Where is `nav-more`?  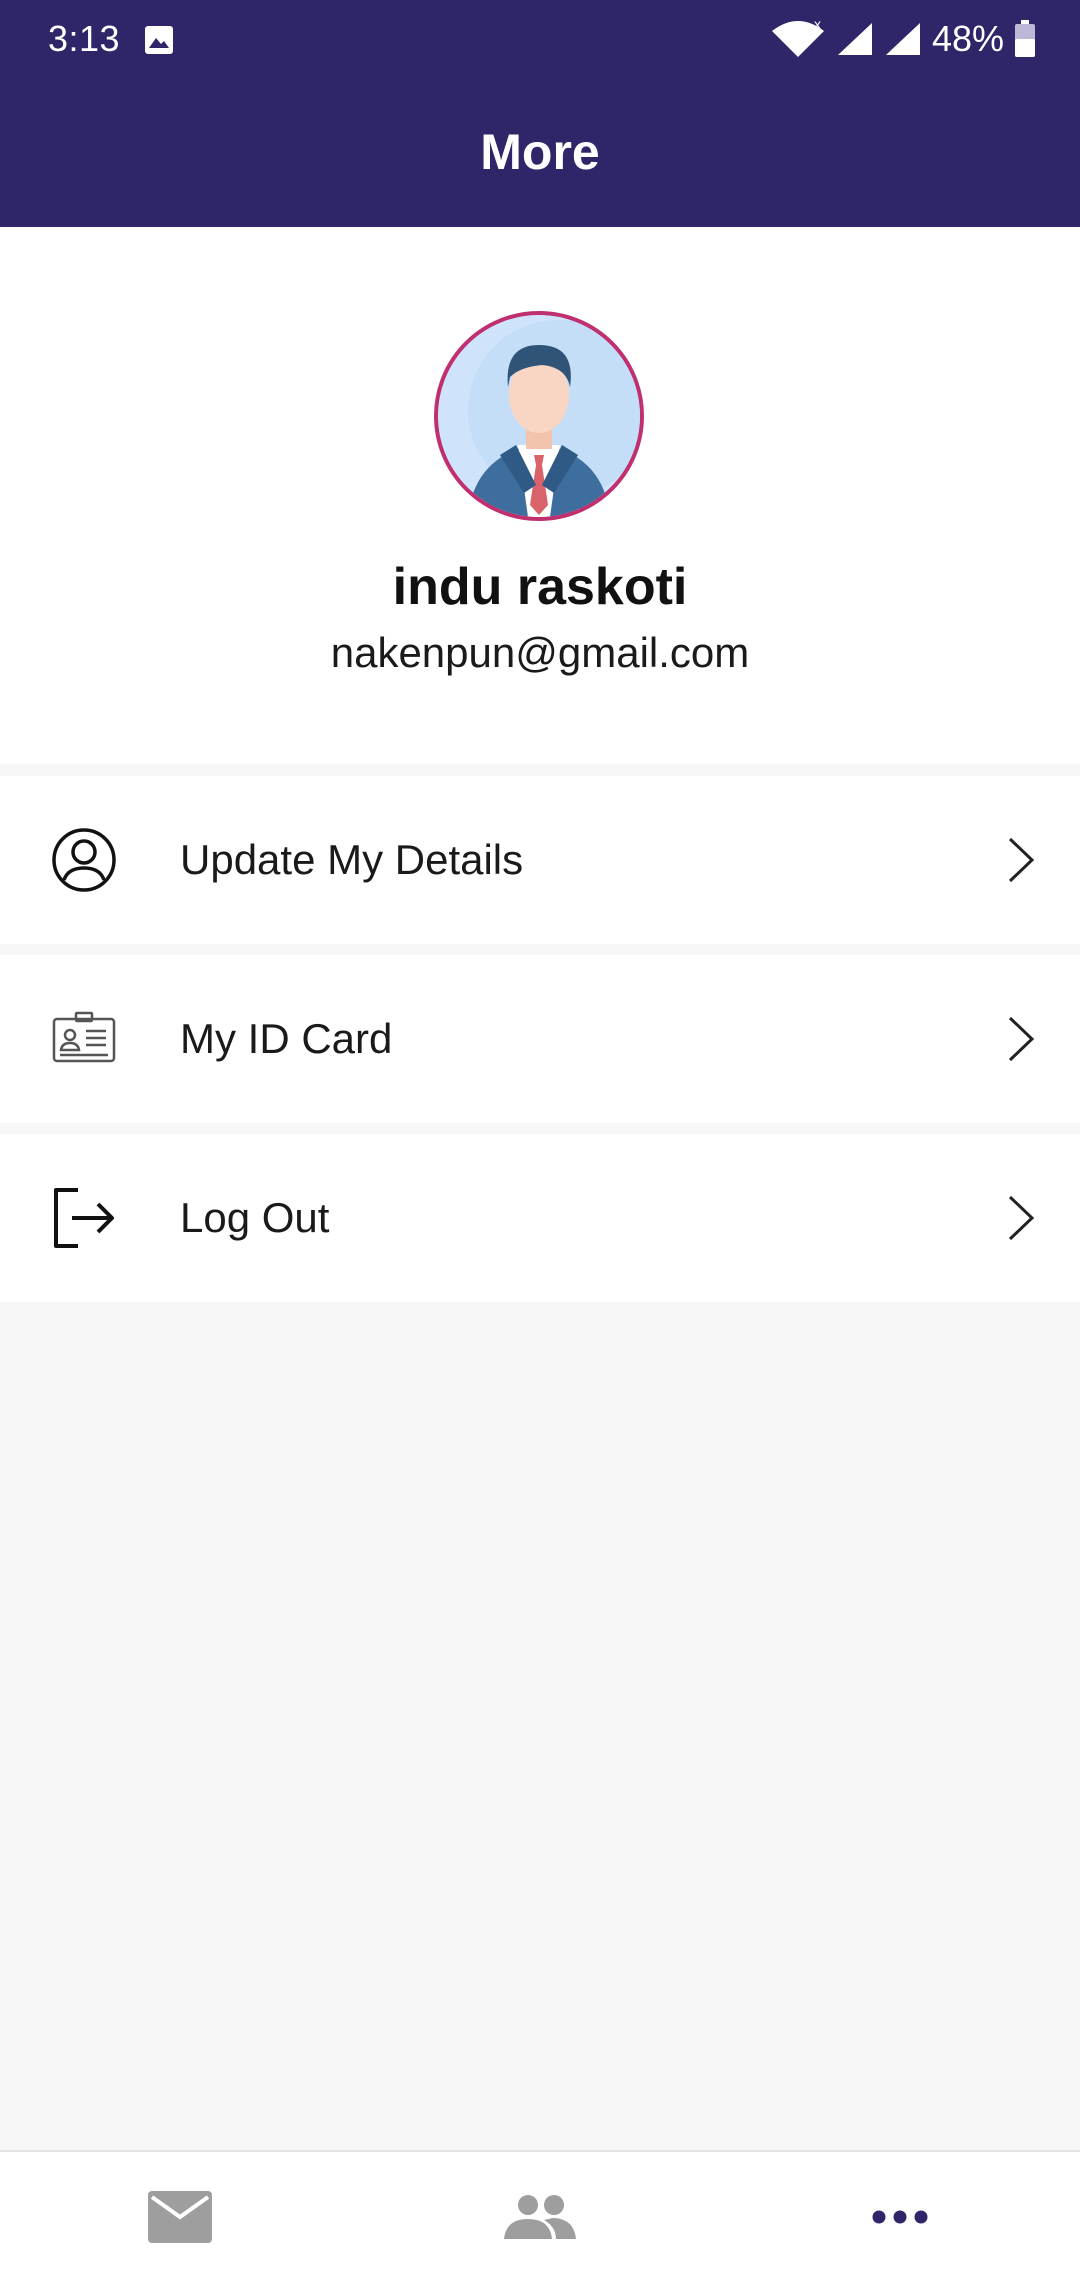
nav-more is located at coordinates (900, 2217).